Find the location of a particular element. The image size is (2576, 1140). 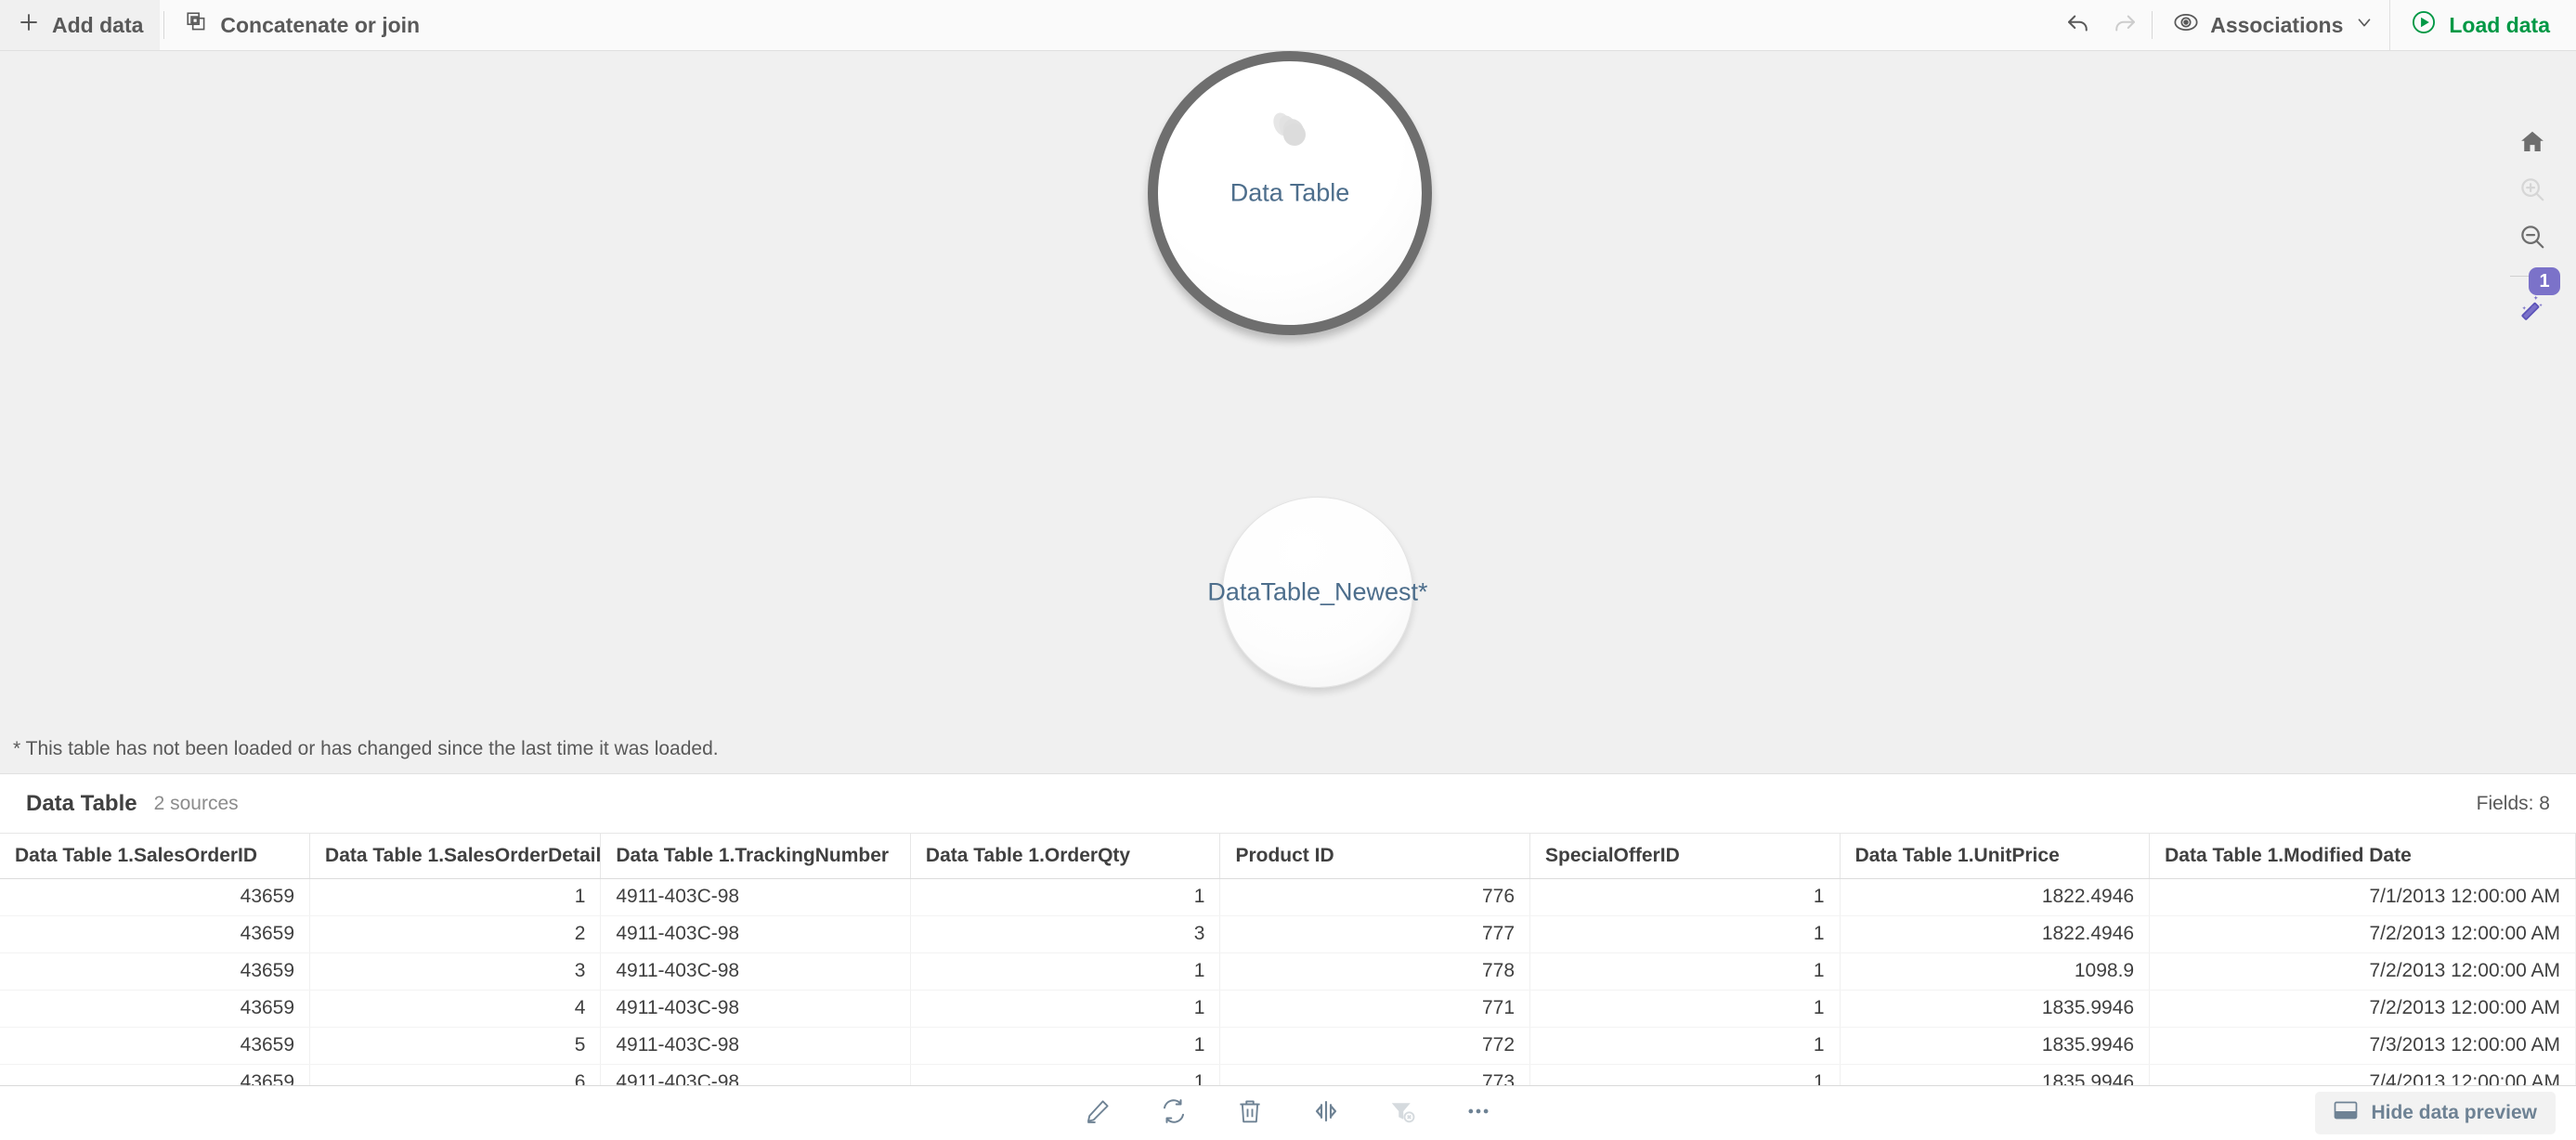

zoom-in-icon is located at coordinates (2532, 191).